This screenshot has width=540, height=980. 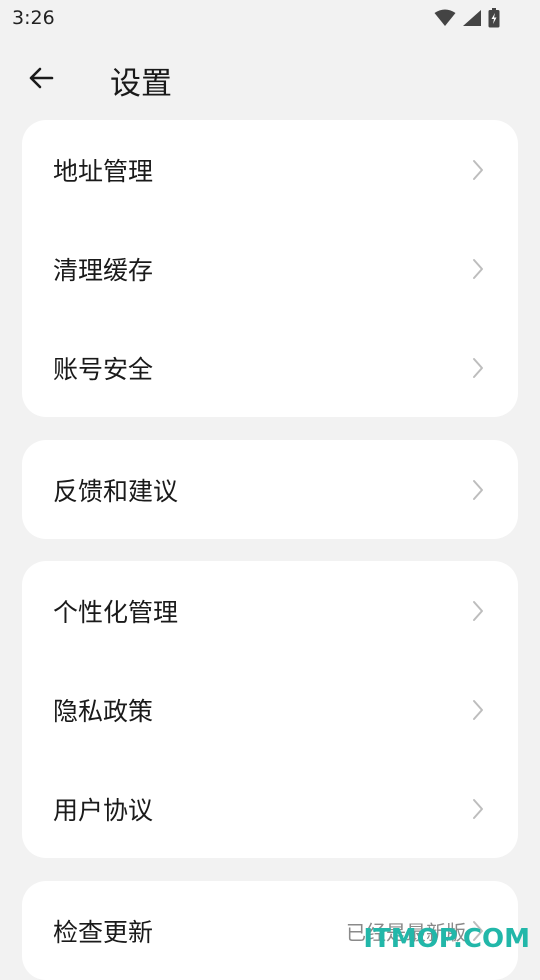 What do you see at coordinates (446, 939) in the screenshot?
I see `watermark: ITMOP.COM` at bounding box center [446, 939].